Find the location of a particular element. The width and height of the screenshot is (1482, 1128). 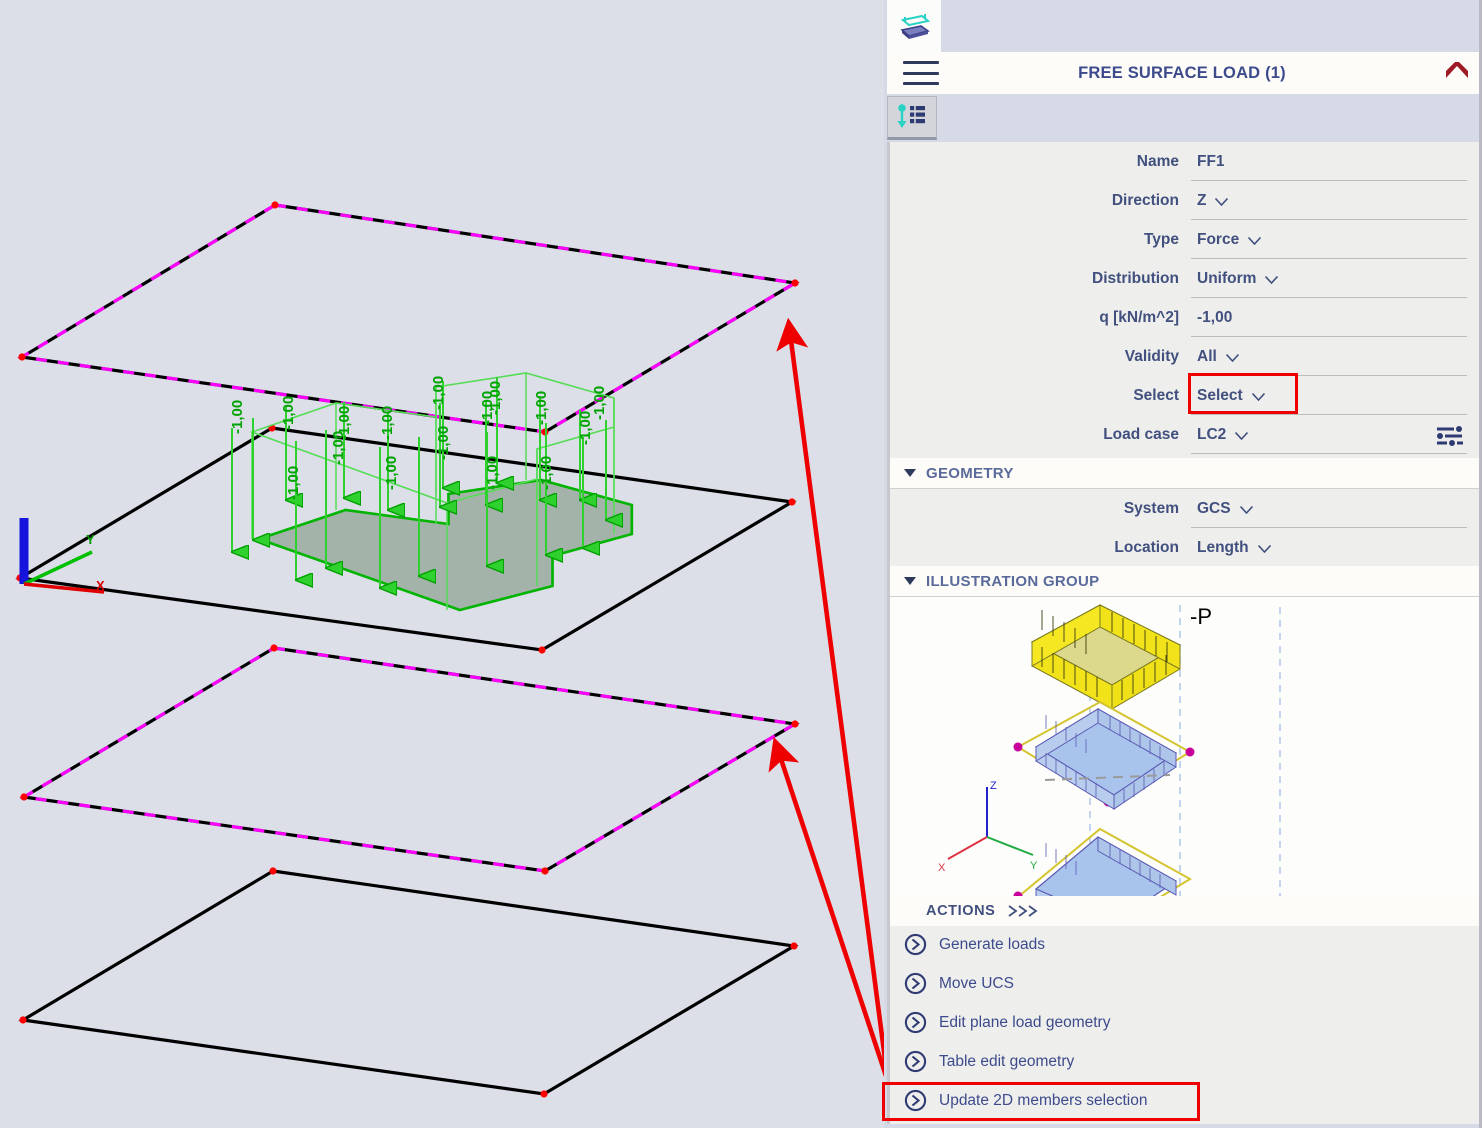

illustration-axis-triad: Z Y X is located at coordinates (988, 827).